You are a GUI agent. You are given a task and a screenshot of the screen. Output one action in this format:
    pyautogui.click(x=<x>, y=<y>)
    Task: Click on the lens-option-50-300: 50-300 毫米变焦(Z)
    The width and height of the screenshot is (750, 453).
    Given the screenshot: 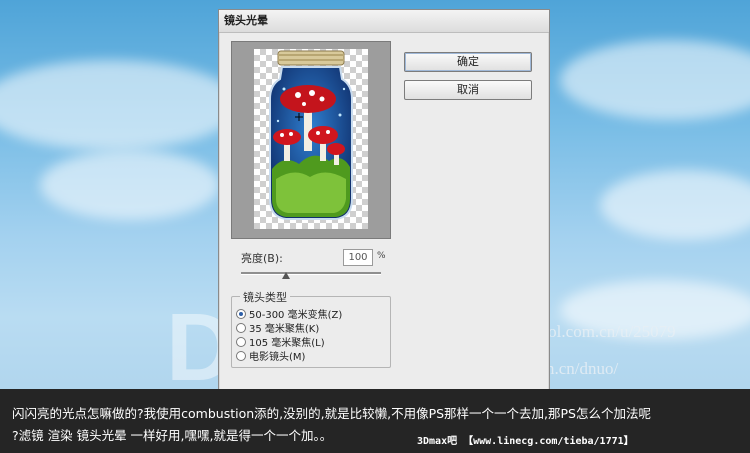 What is the action you would take?
    pyautogui.click(x=289, y=313)
    